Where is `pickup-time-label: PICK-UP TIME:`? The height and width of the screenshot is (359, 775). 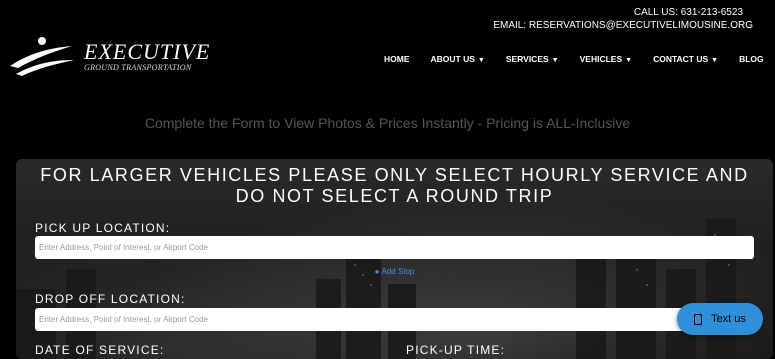
pickup-time-label: PICK-UP TIME: is located at coordinates (456, 350).